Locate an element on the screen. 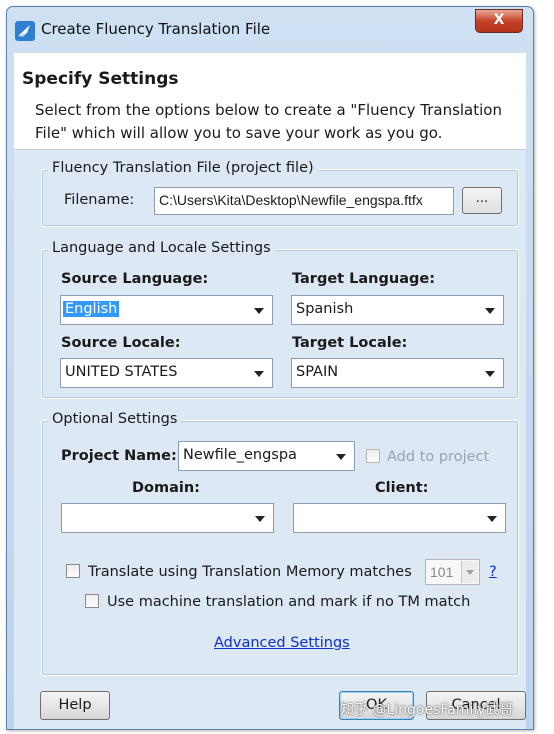  spinner-button is located at coordinates (469, 572).